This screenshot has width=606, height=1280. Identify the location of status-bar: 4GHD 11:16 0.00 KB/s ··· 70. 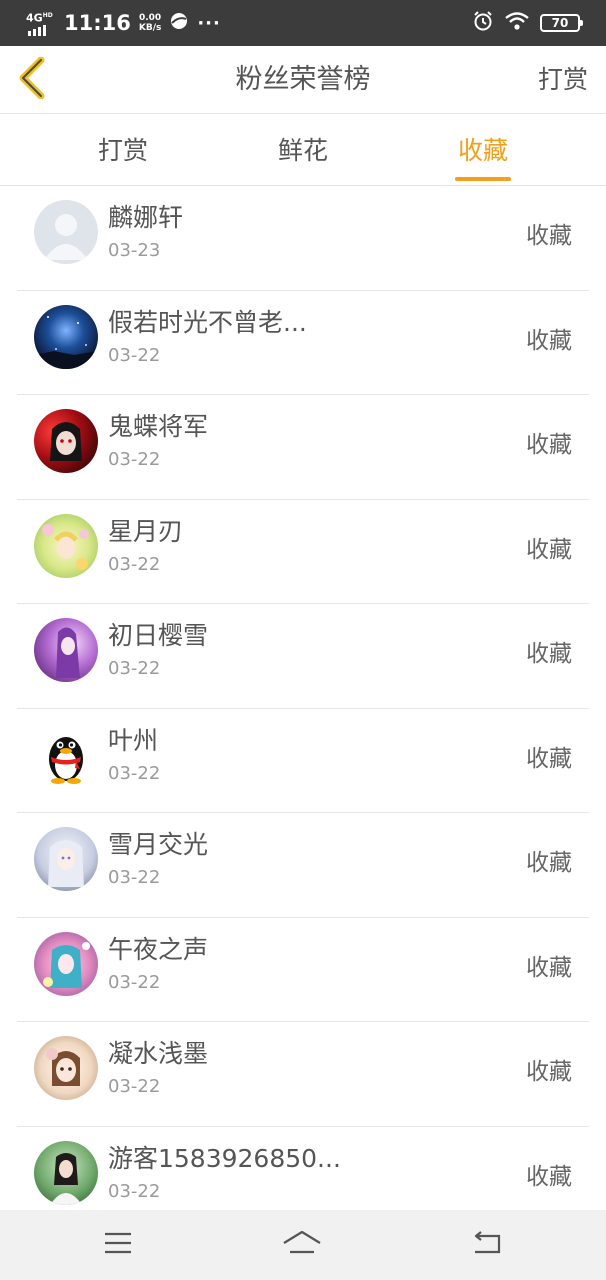
(303, 23).